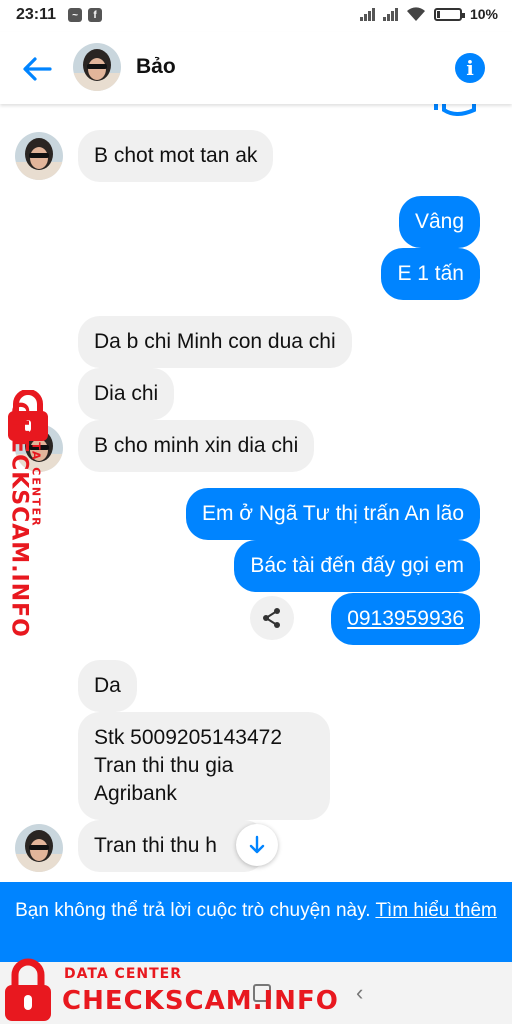 The height and width of the screenshot is (1024, 512). Describe the element at coordinates (156, 67) in the screenshot. I see `contact-name: Bảo` at that location.